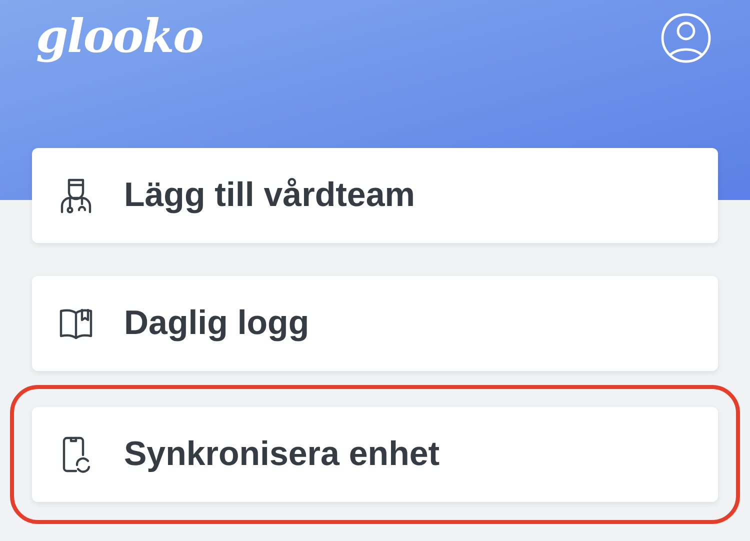 Image resolution: width=750 pixels, height=541 pixels. I want to click on profile-icon, so click(686, 38).